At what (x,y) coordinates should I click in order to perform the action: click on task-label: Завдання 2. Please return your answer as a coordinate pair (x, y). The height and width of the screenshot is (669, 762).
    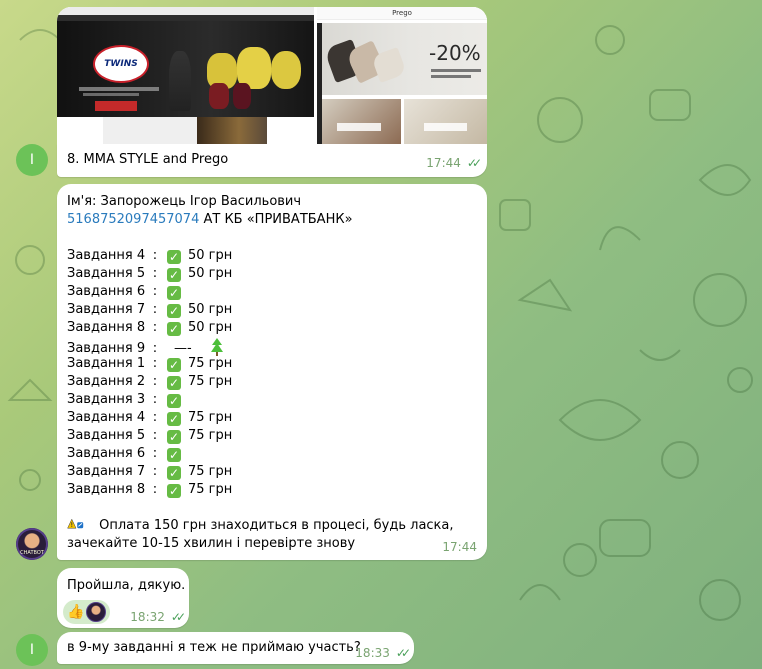
    Looking at the image, I should click on (106, 381).